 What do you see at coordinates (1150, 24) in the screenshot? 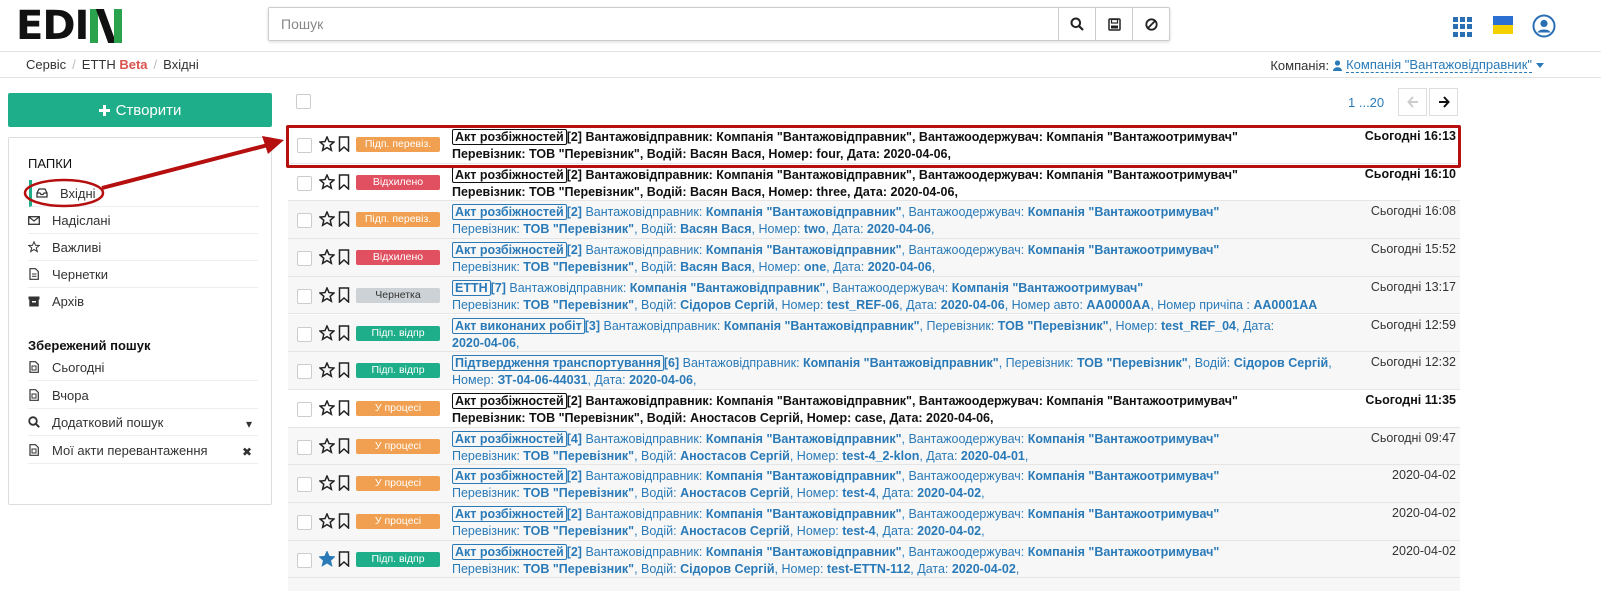
I see `clear-search-button` at bounding box center [1150, 24].